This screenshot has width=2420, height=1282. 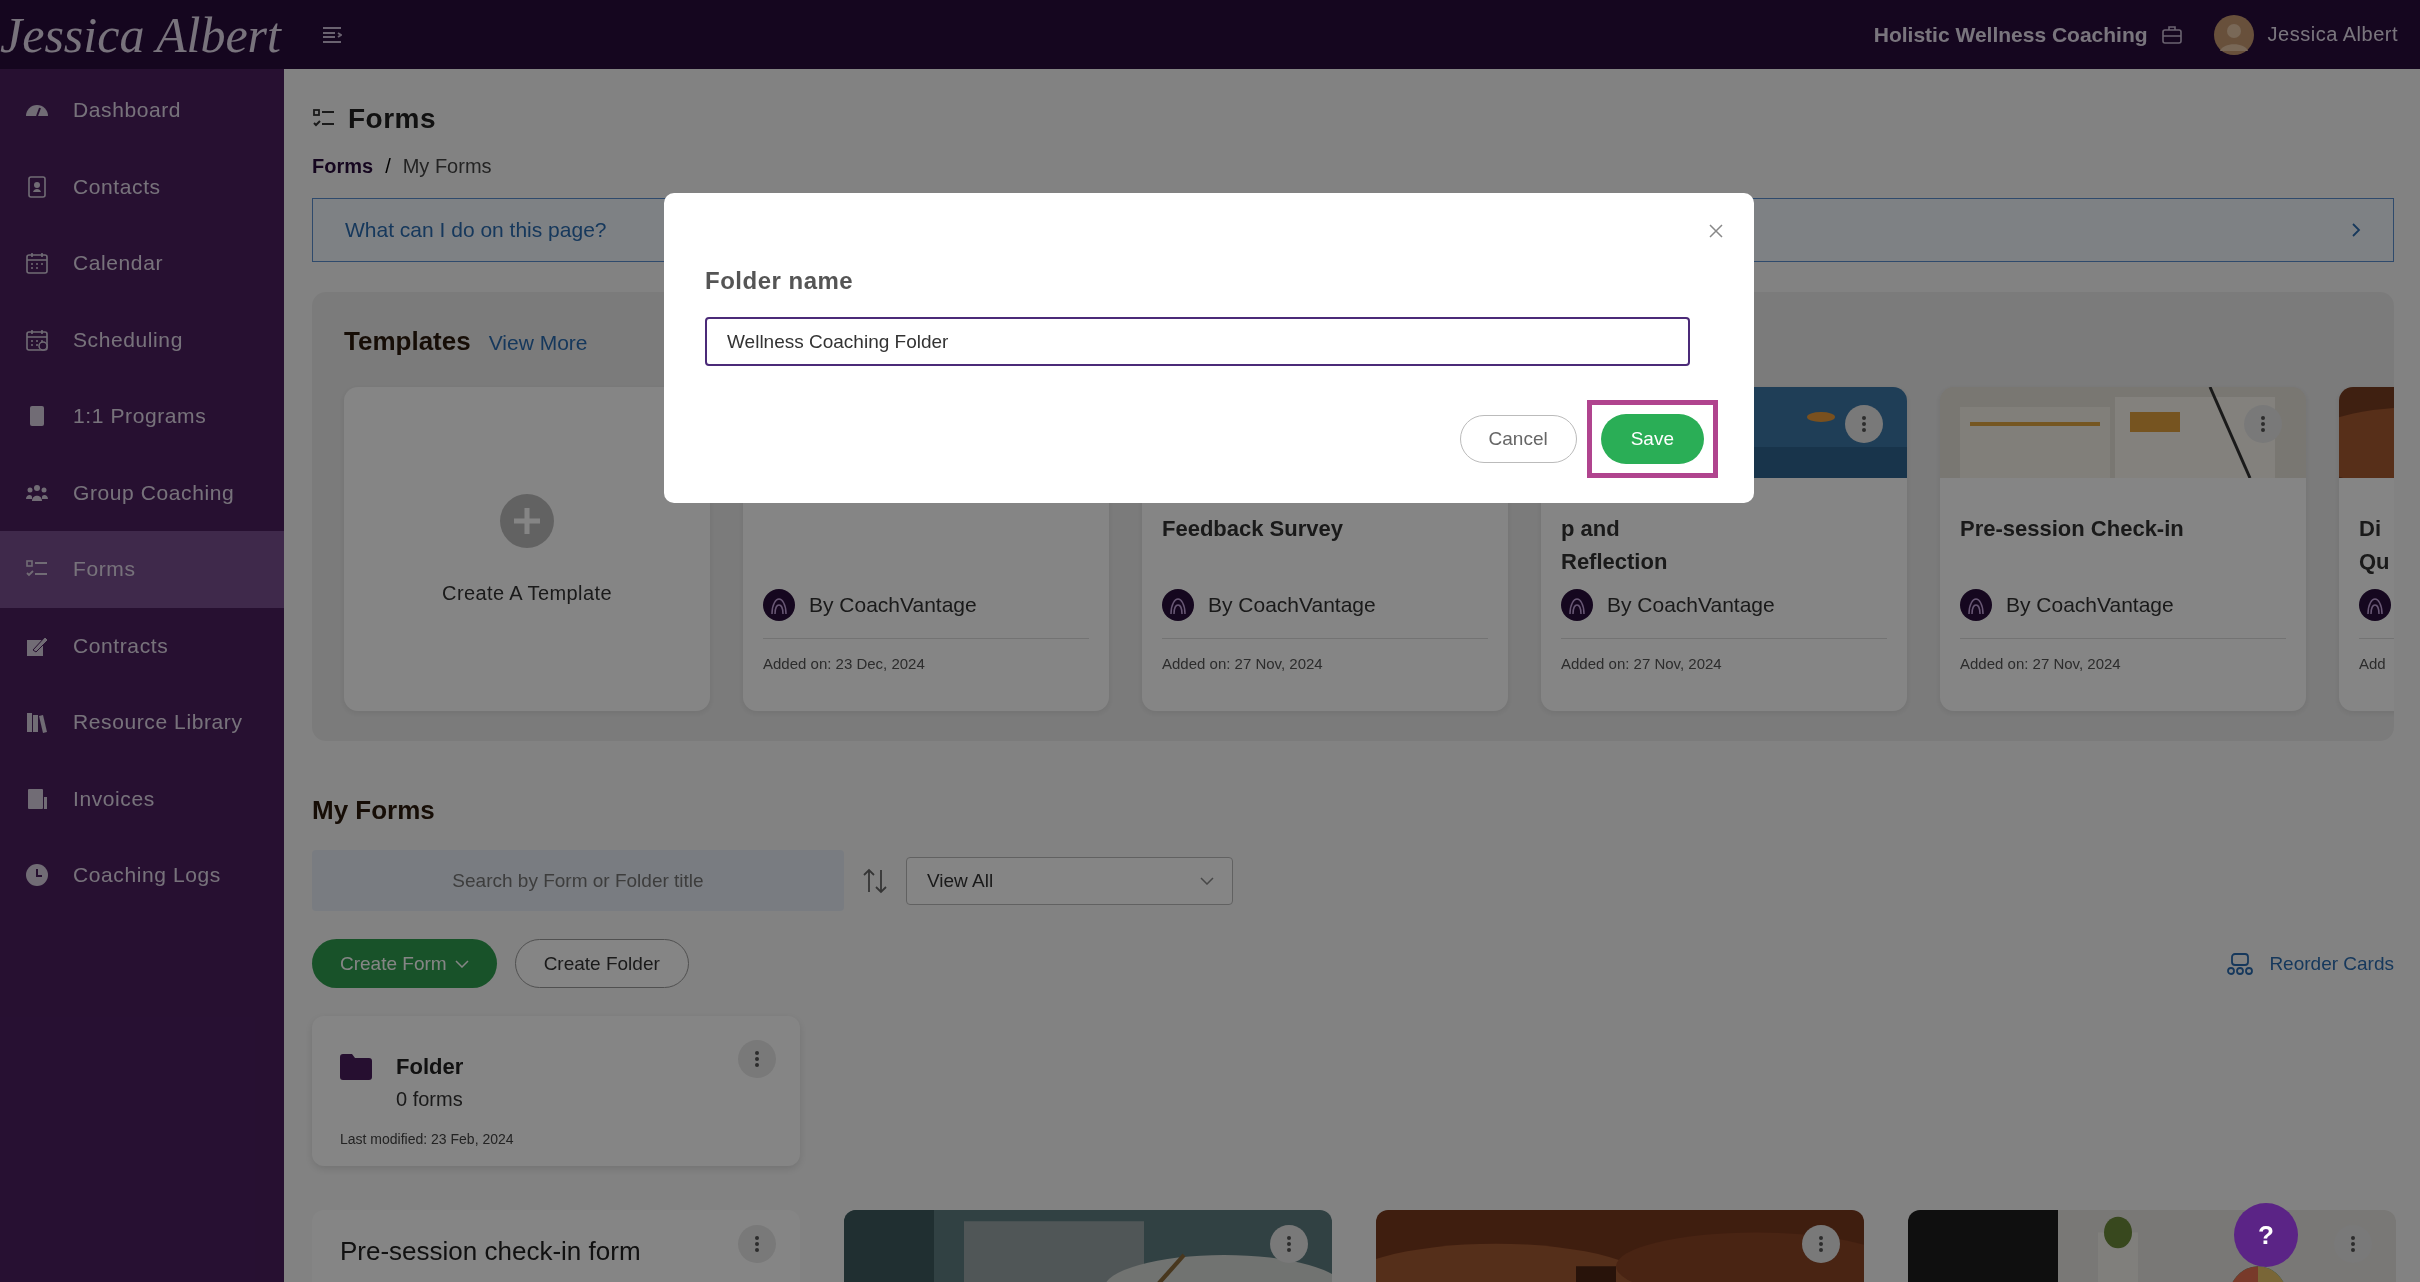 I want to click on sidebar-item: Invoices, so click(x=142, y=798).